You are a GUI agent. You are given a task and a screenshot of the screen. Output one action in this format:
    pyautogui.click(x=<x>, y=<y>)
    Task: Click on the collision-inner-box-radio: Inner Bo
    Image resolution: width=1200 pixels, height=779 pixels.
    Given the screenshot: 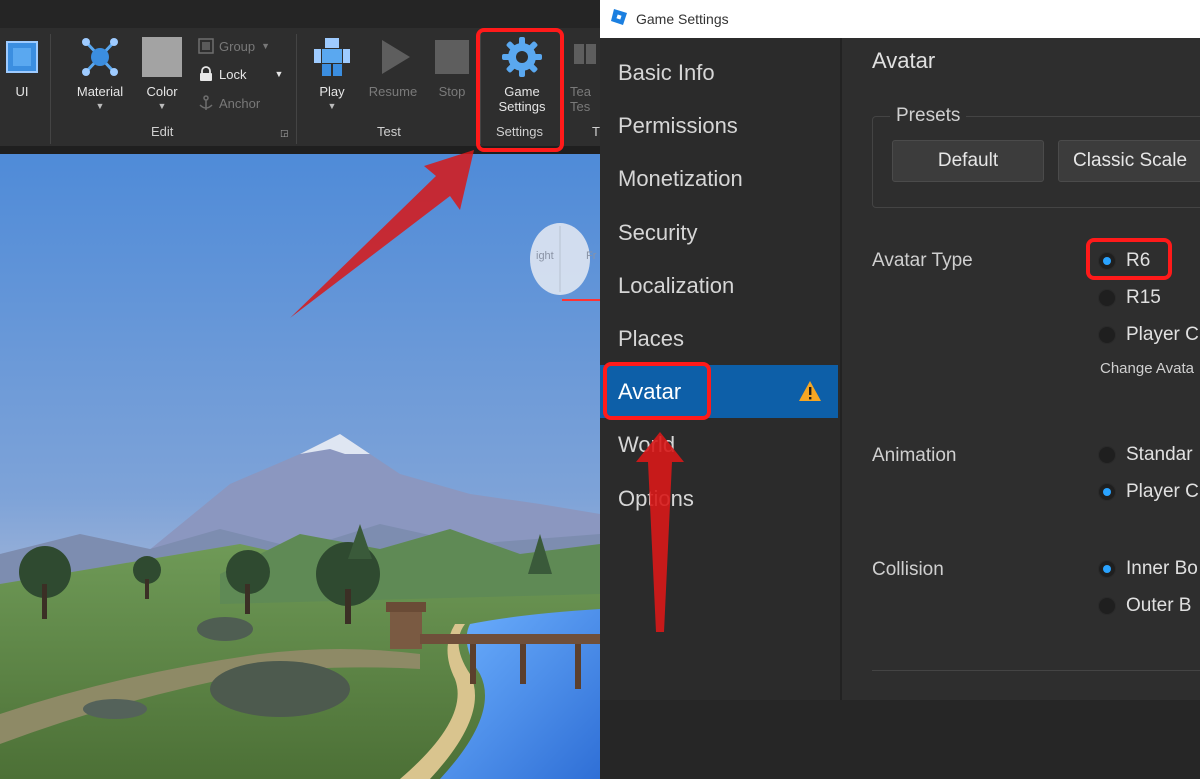 What is the action you would take?
    pyautogui.click(x=1148, y=569)
    